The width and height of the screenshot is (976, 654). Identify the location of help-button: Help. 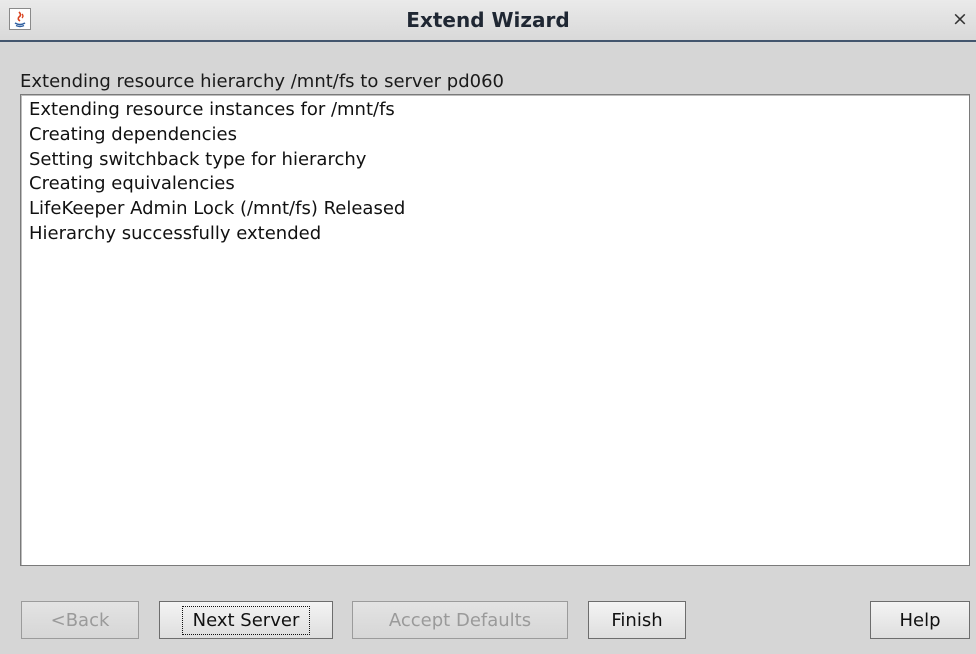
(920, 620).